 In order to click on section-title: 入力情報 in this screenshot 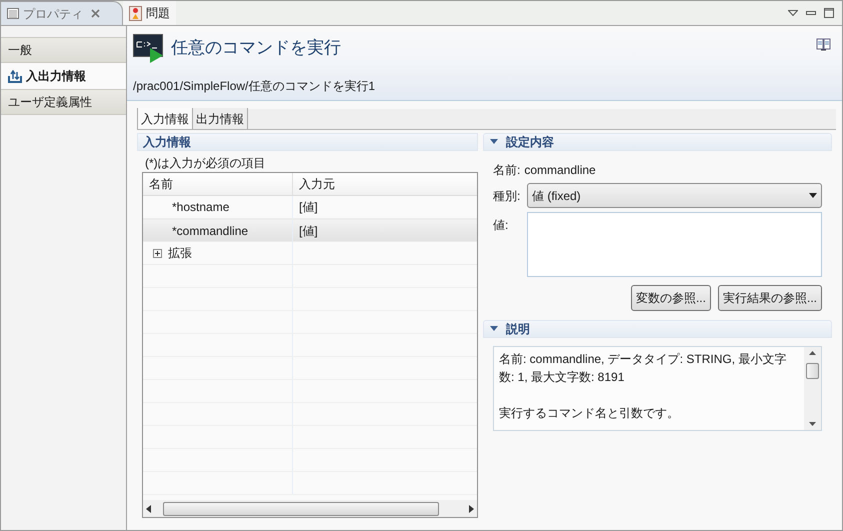, I will do `click(167, 142)`.